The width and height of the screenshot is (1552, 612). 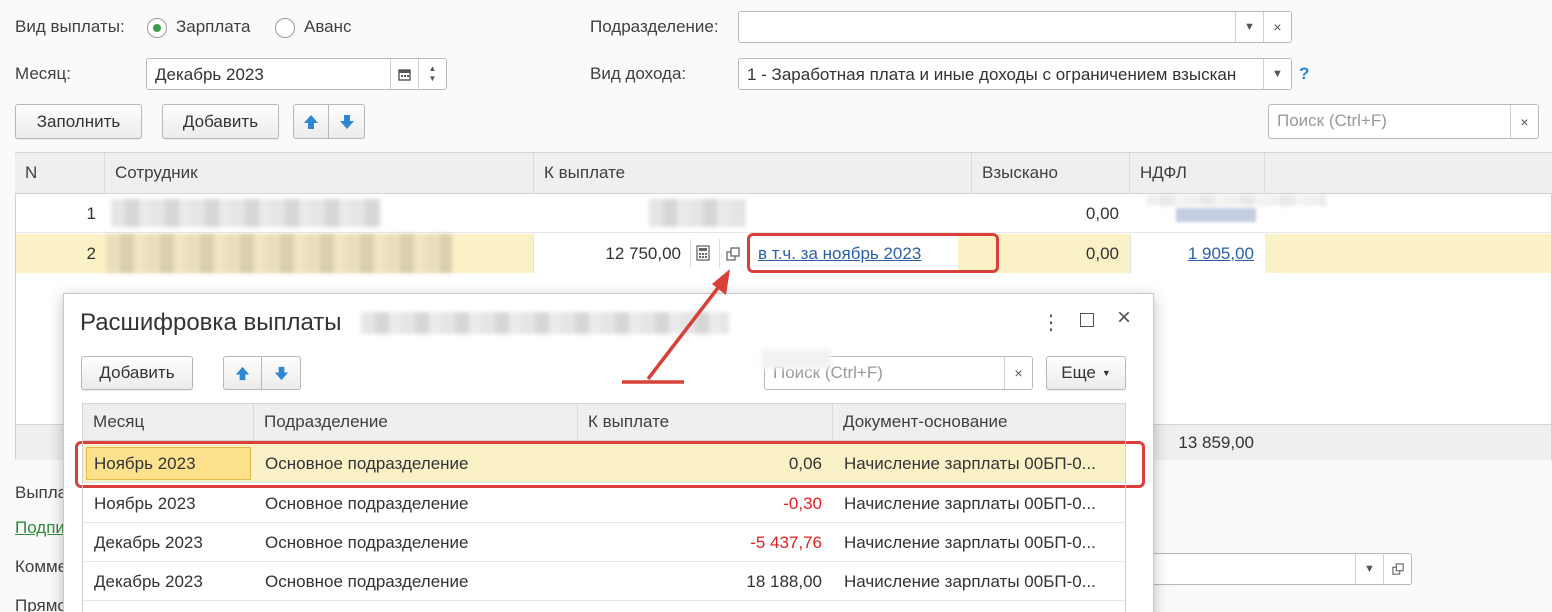 What do you see at coordinates (1397, 569) in the screenshot?
I see `comment-open-icon` at bounding box center [1397, 569].